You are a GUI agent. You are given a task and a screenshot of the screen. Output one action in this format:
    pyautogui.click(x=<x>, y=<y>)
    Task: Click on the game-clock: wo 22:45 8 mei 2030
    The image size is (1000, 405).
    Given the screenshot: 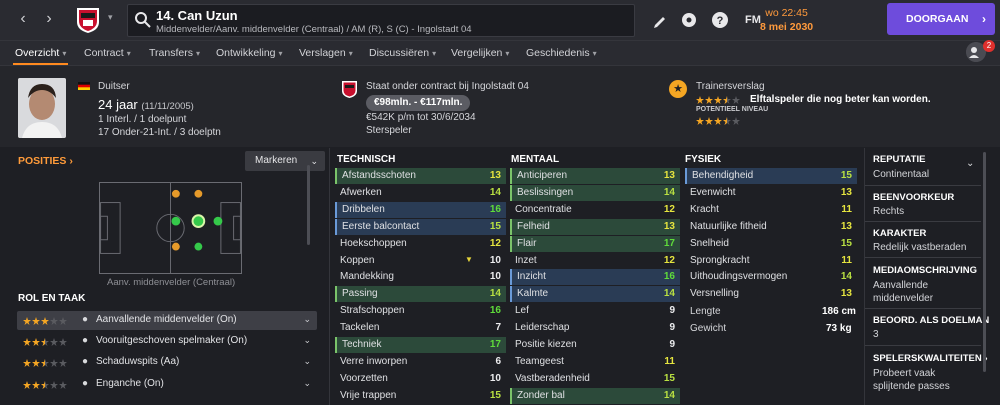 What is the action you would take?
    pyautogui.click(x=786, y=20)
    